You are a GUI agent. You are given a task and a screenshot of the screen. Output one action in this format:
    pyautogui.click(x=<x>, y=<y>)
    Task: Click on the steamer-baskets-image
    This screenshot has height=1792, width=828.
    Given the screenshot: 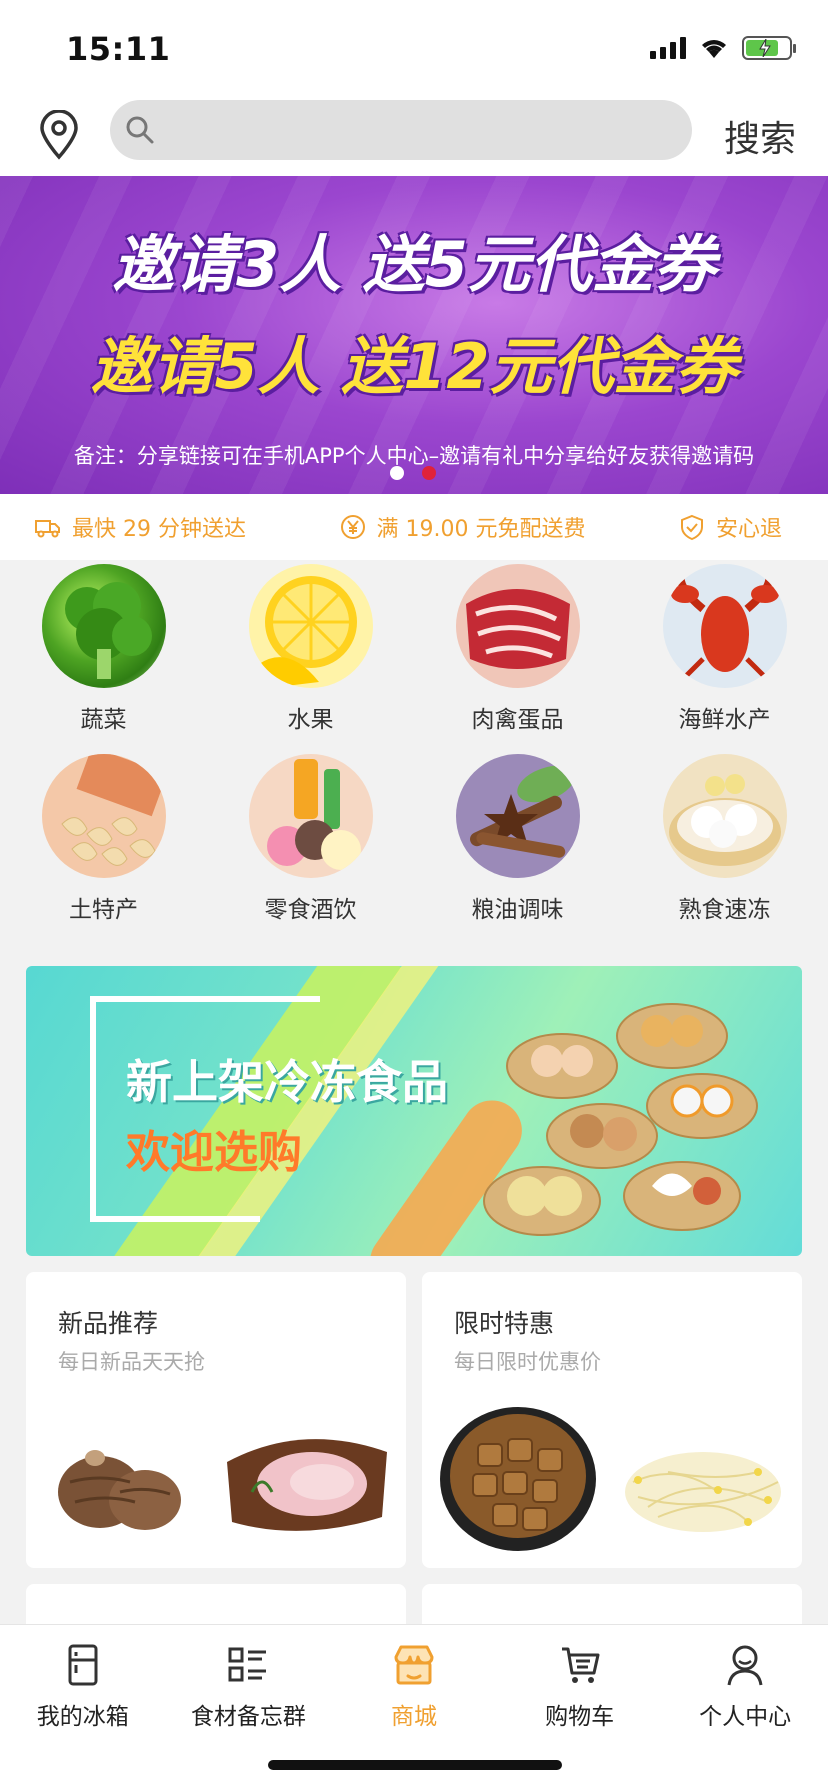 What is the action you would take?
    pyautogui.click(x=620, y=1119)
    